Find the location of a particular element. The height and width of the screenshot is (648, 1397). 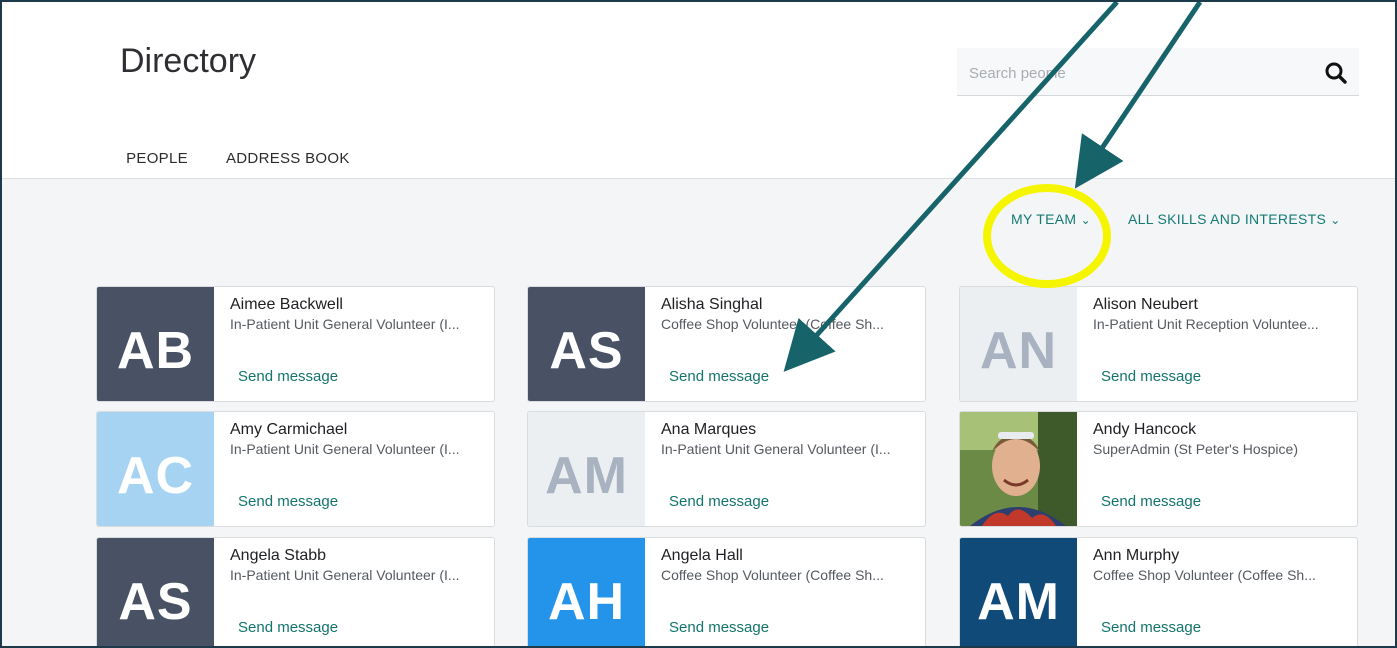

person-name: Ana Marques is located at coordinates (709, 429).